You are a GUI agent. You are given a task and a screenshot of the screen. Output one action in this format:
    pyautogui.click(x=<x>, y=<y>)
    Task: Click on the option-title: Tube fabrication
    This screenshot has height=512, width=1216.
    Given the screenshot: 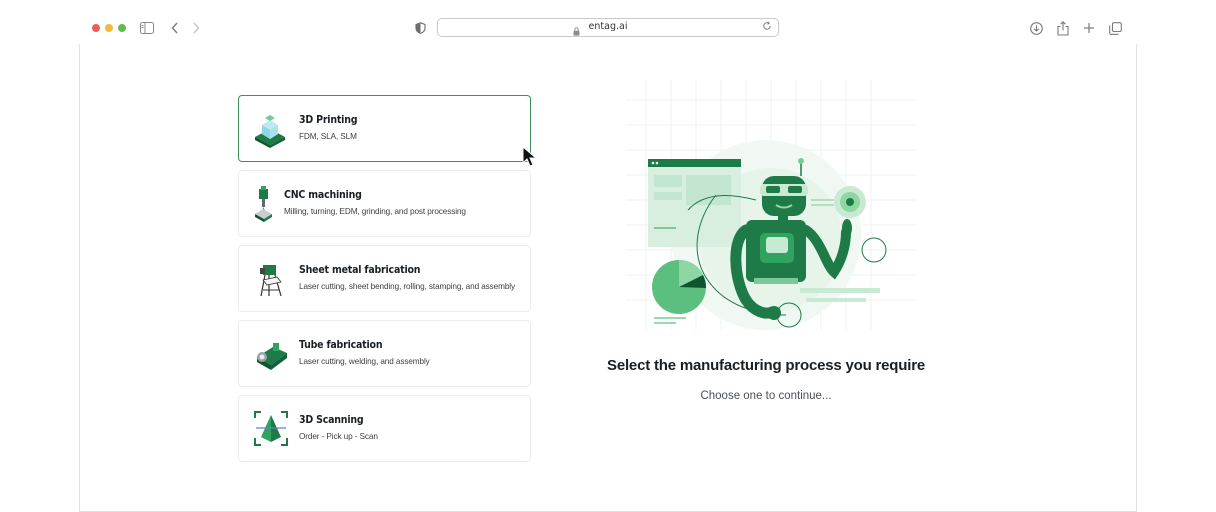 What is the action you would take?
    pyautogui.click(x=341, y=345)
    